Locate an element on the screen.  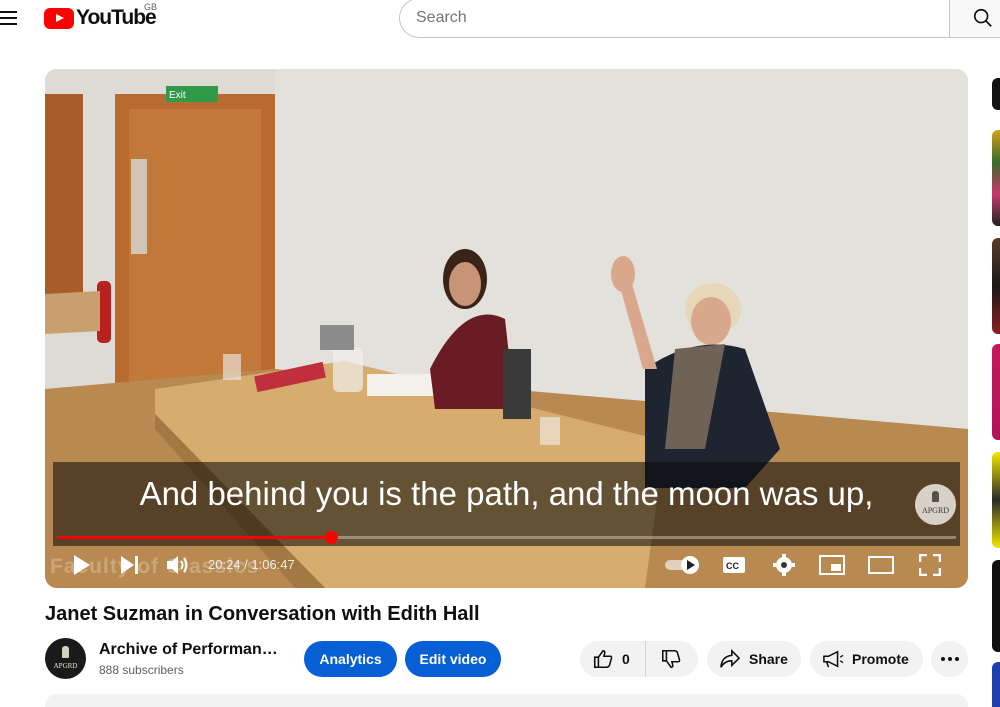
subtitles-button: CC is located at coordinates (734, 565).